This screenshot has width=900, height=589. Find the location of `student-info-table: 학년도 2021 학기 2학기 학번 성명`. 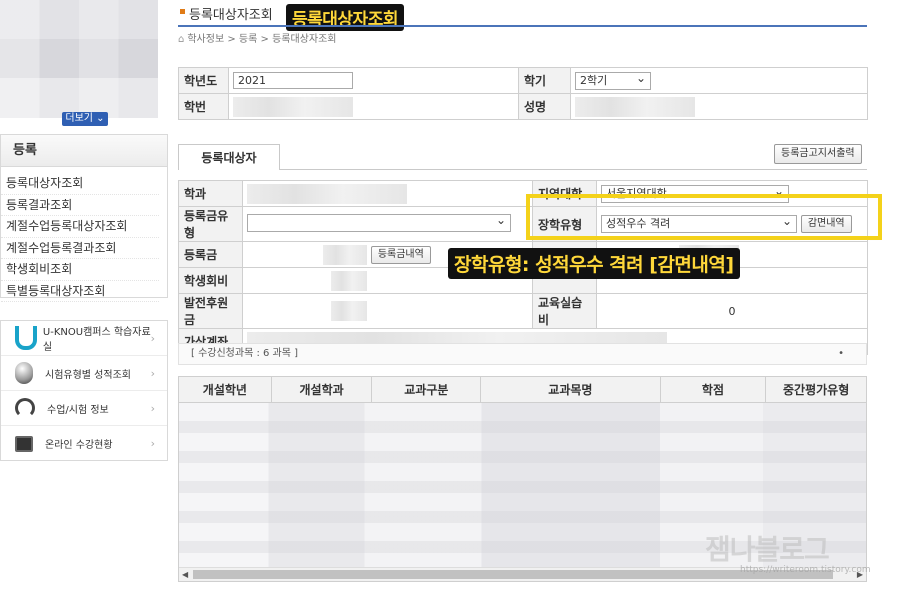

student-info-table: 학년도 2021 학기 2학기 학번 성명 is located at coordinates (523, 93).